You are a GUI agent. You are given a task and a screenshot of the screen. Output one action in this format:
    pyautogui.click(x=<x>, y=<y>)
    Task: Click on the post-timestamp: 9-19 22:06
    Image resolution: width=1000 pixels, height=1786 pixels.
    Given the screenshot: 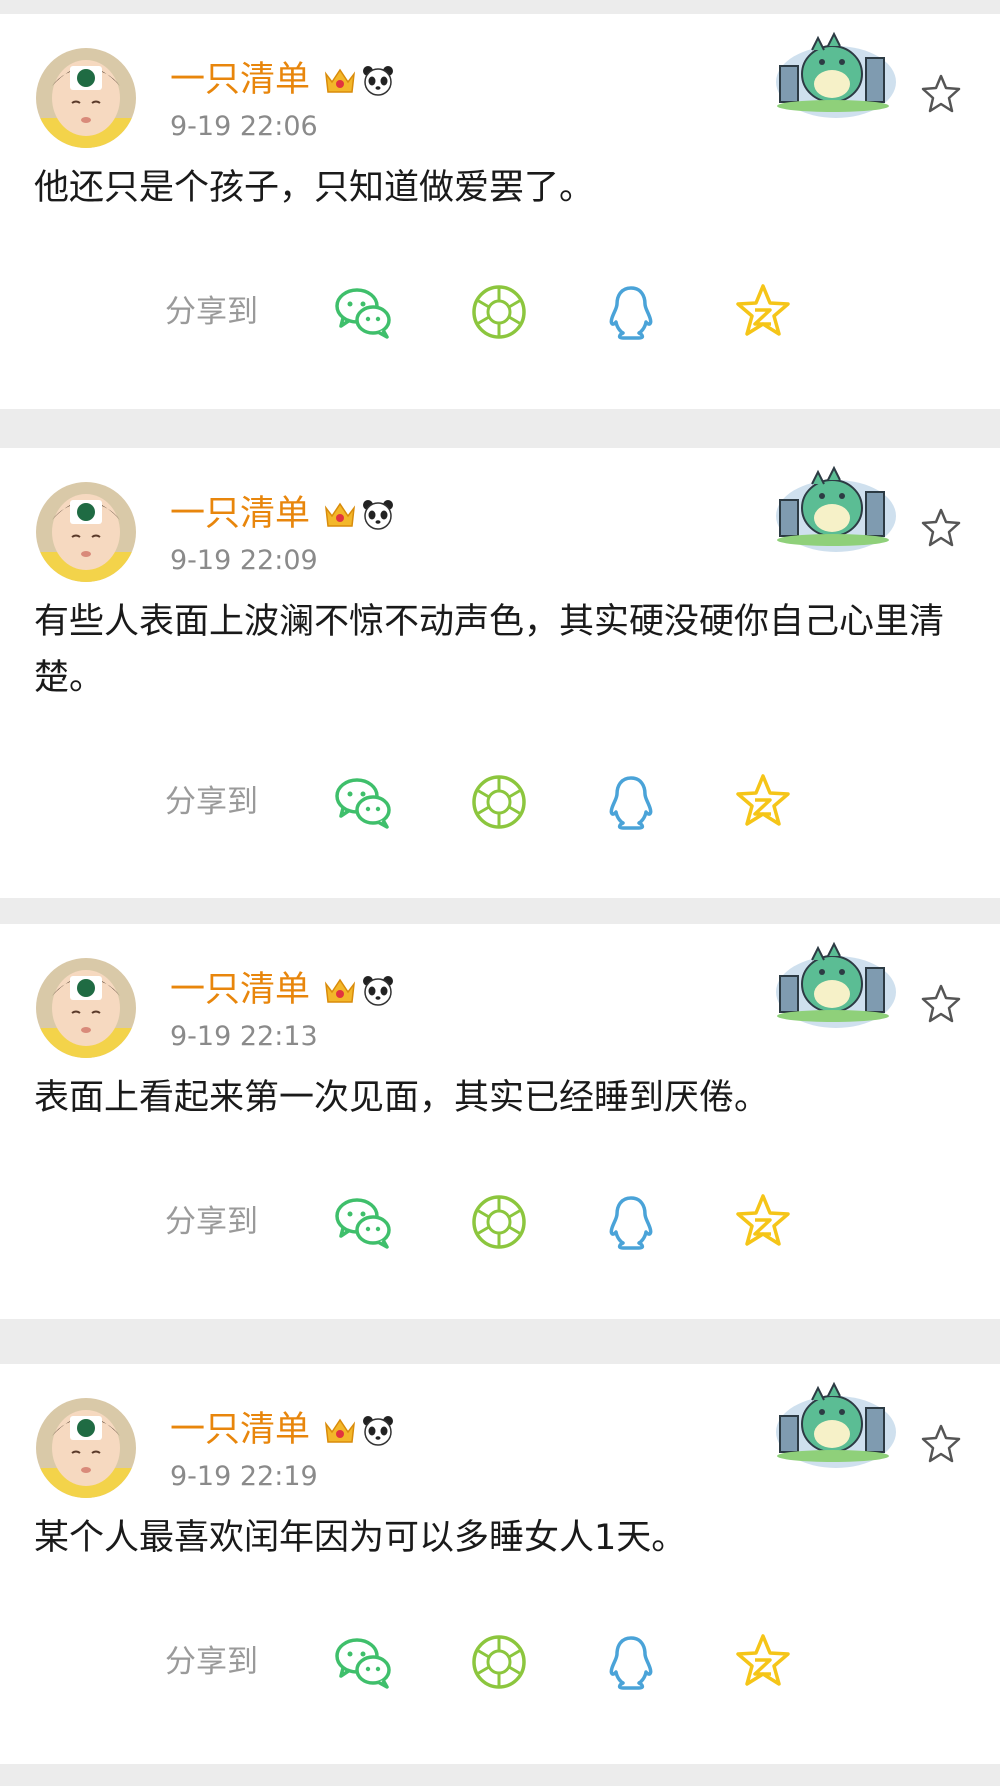 What is the action you would take?
    pyautogui.click(x=244, y=126)
    